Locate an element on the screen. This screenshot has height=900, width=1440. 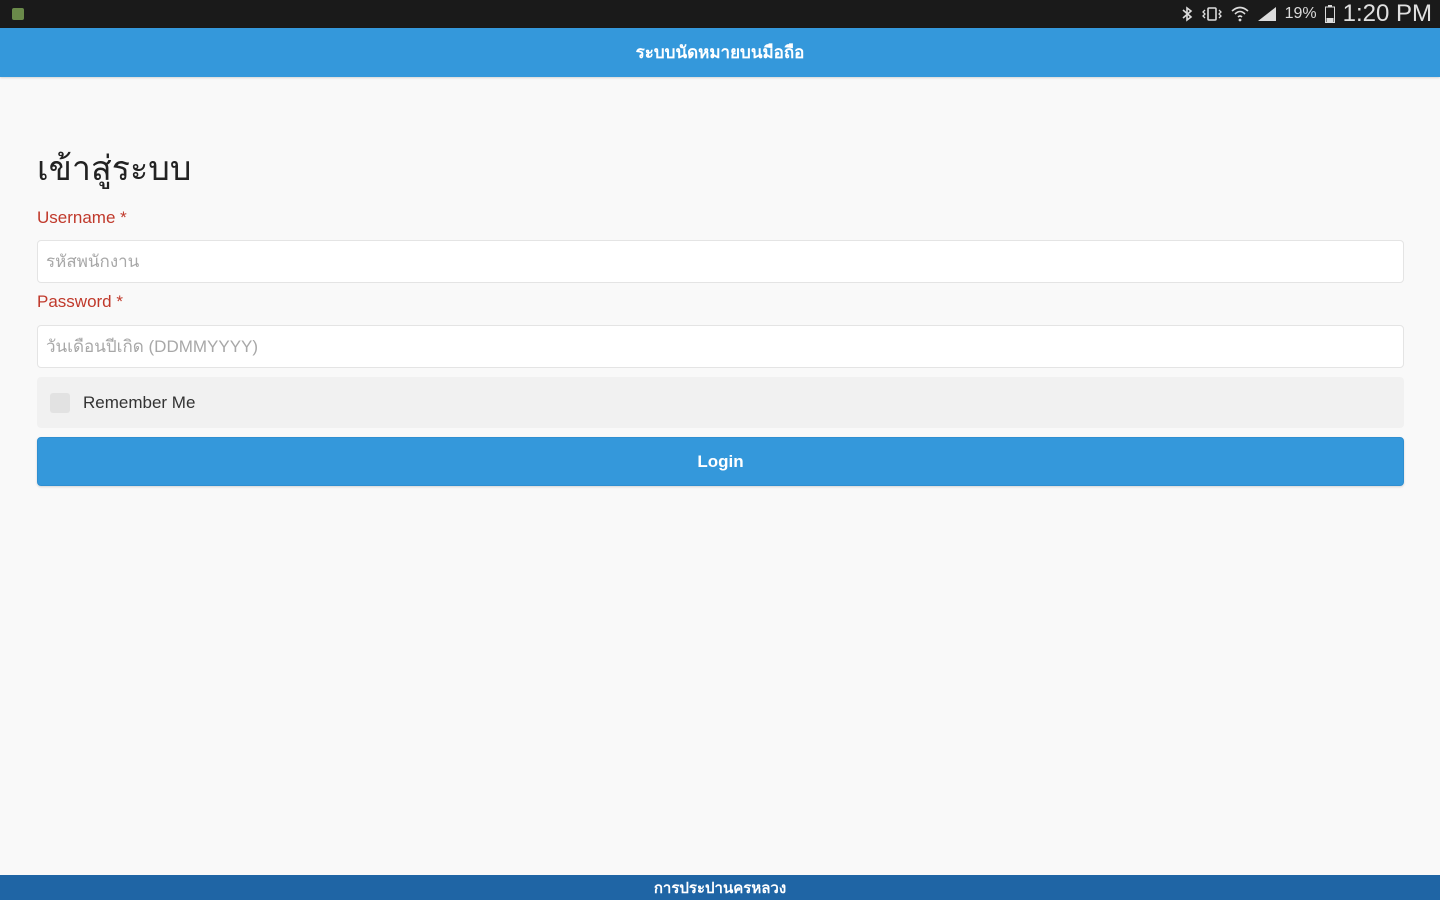
page-title: เข้าสู่ระบบ is located at coordinates (114, 169).